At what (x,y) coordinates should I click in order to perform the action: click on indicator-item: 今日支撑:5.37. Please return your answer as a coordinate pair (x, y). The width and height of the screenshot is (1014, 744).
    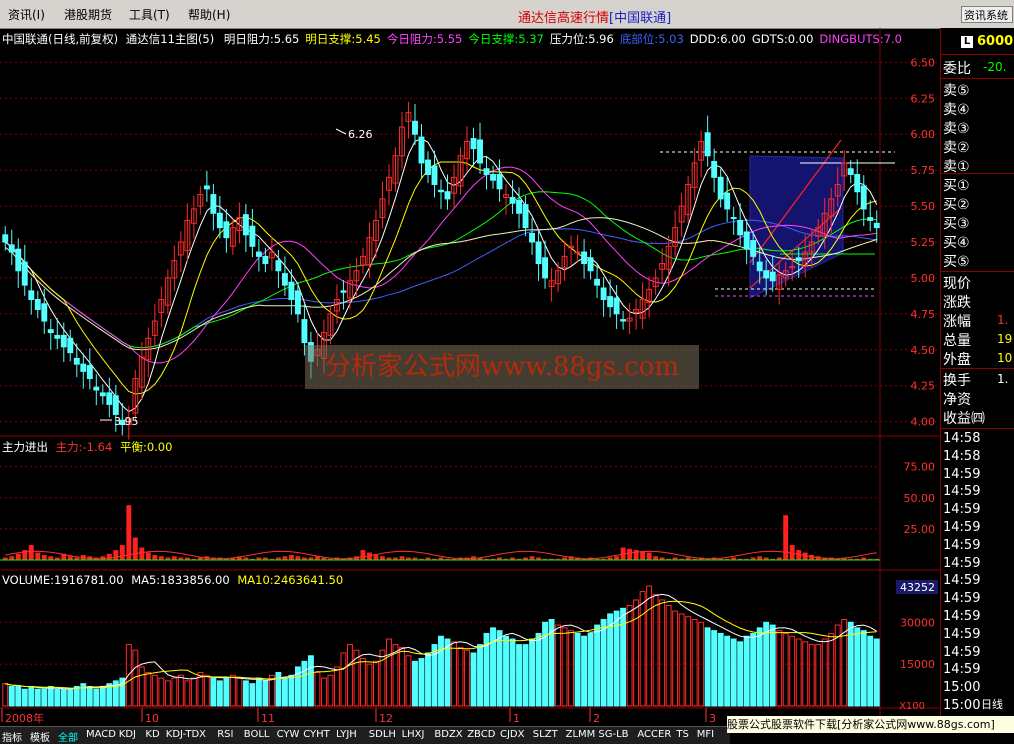
    Looking at the image, I should click on (506, 39).